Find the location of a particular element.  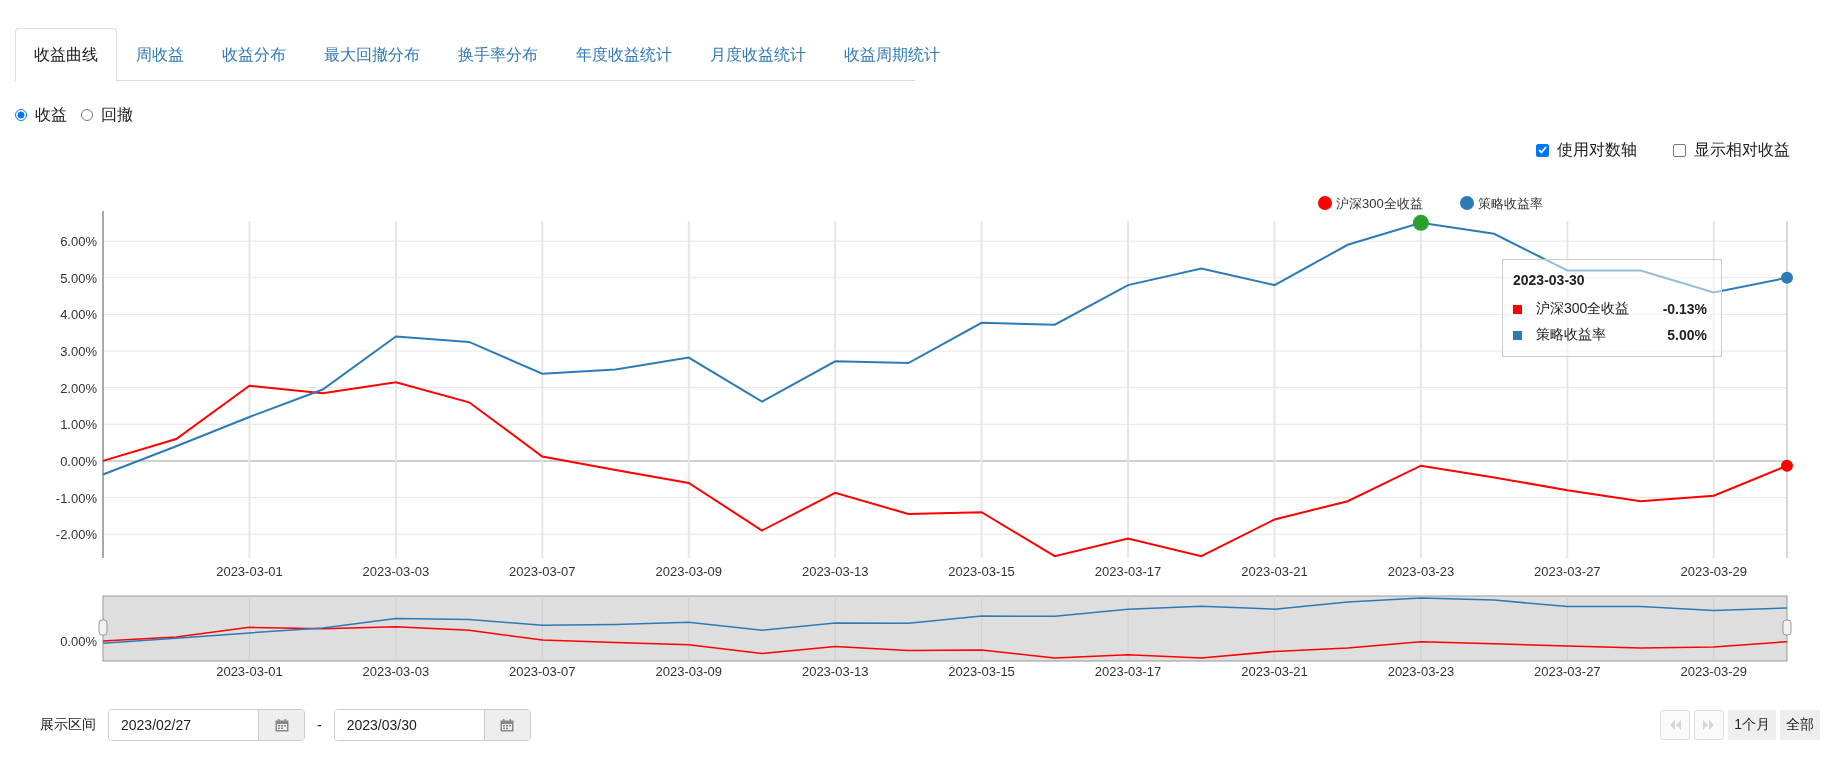

range-button: 全部 is located at coordinates (1800, 725).